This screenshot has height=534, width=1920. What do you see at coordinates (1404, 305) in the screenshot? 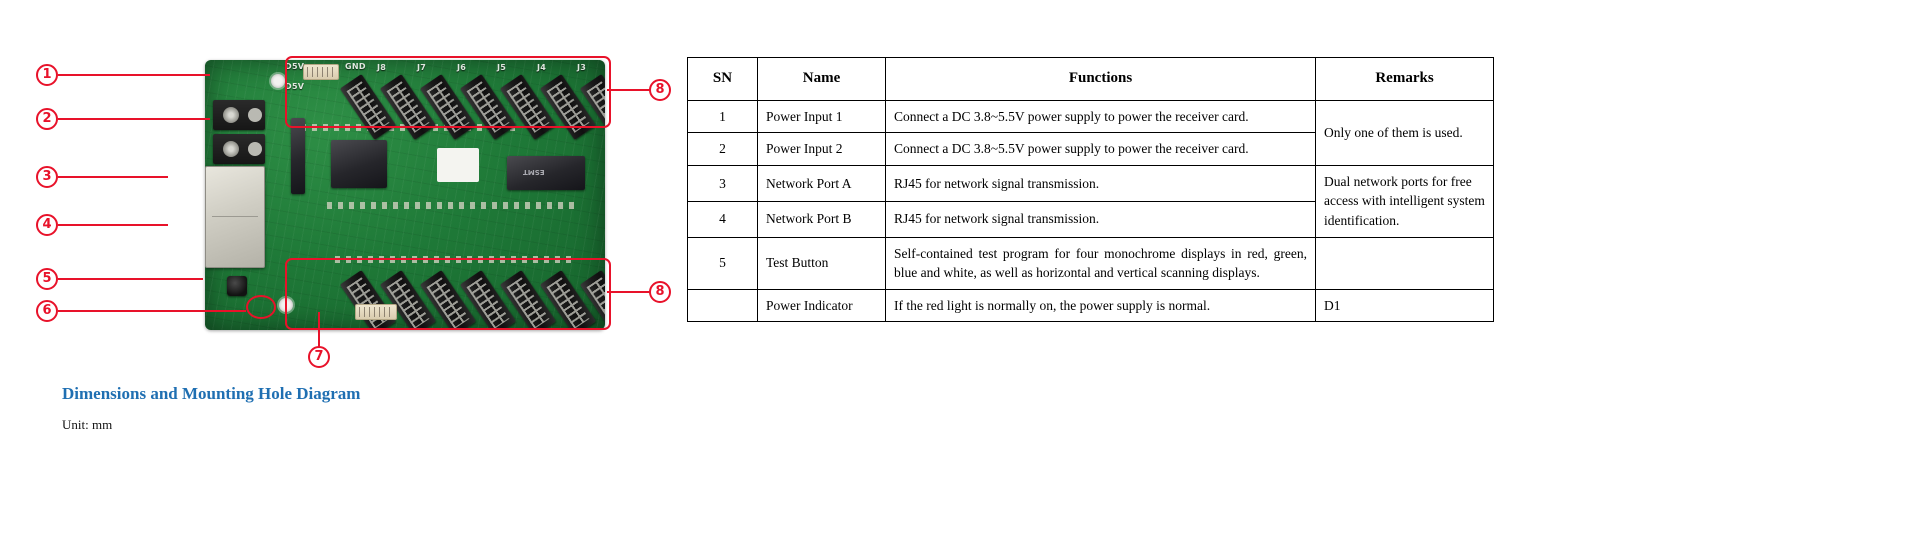
I see `cell-remarks: D1` at bounding box center [1404, 305].